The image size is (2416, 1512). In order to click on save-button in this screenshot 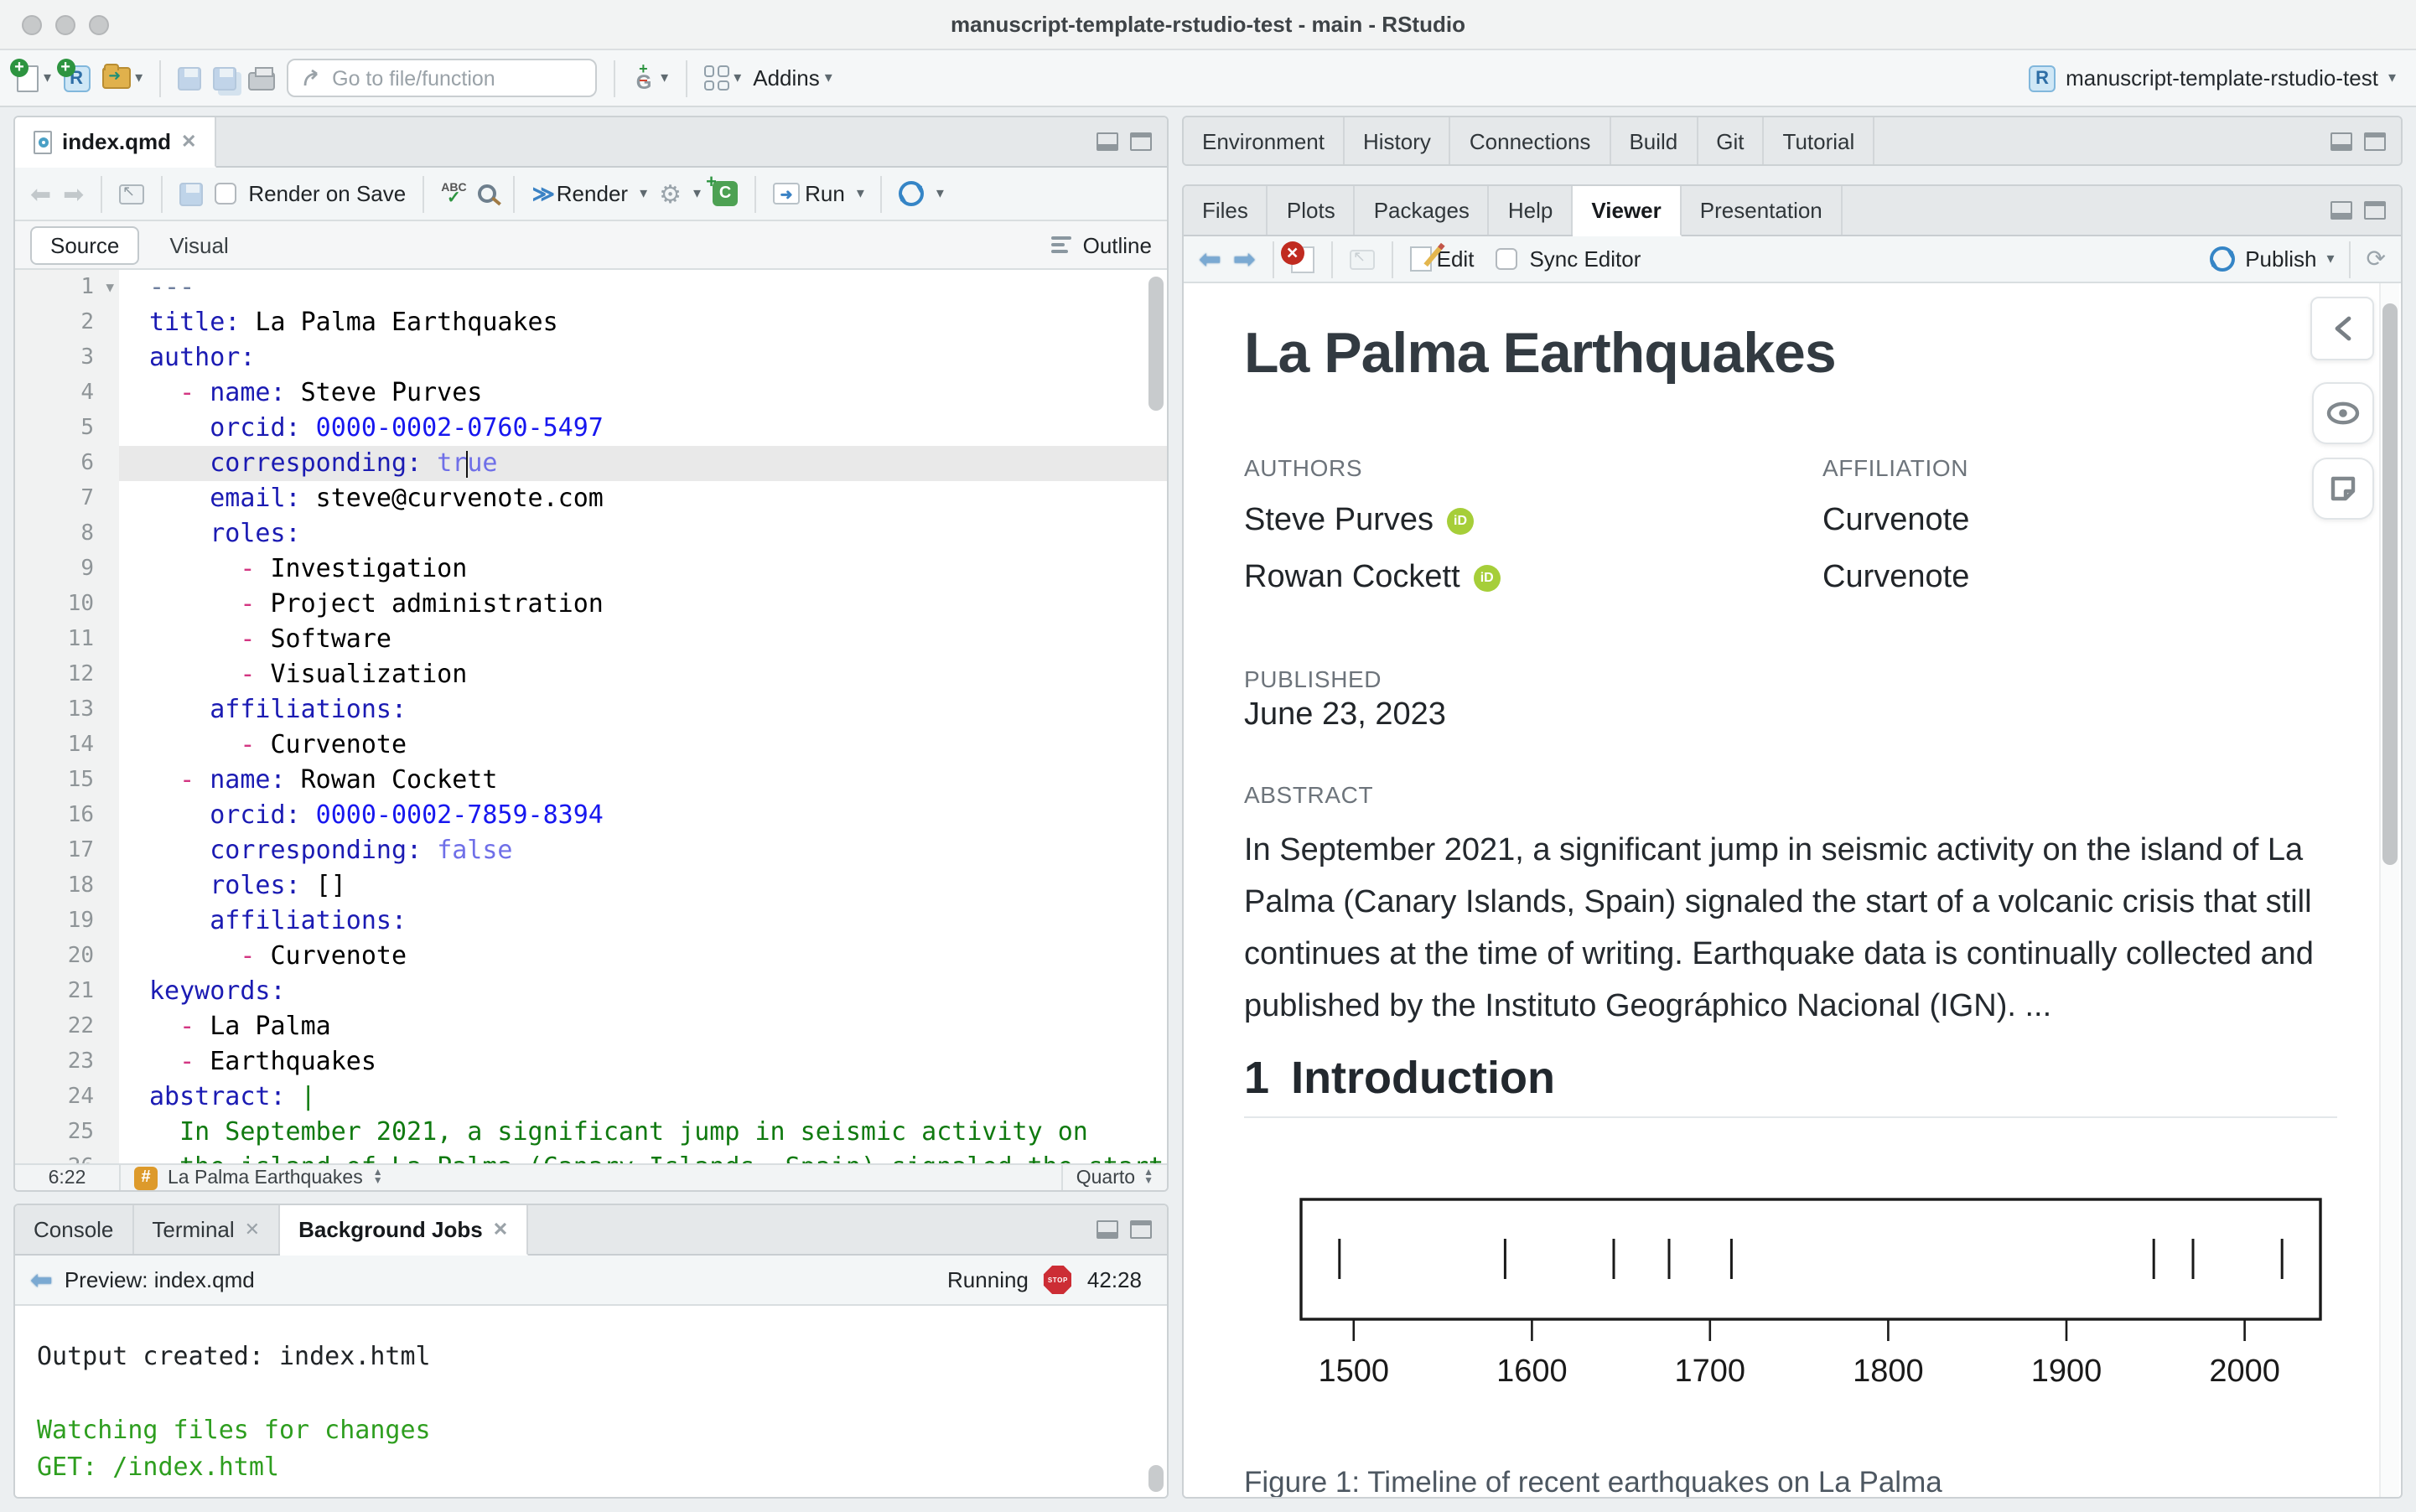, I will do `click(190, 78)`.